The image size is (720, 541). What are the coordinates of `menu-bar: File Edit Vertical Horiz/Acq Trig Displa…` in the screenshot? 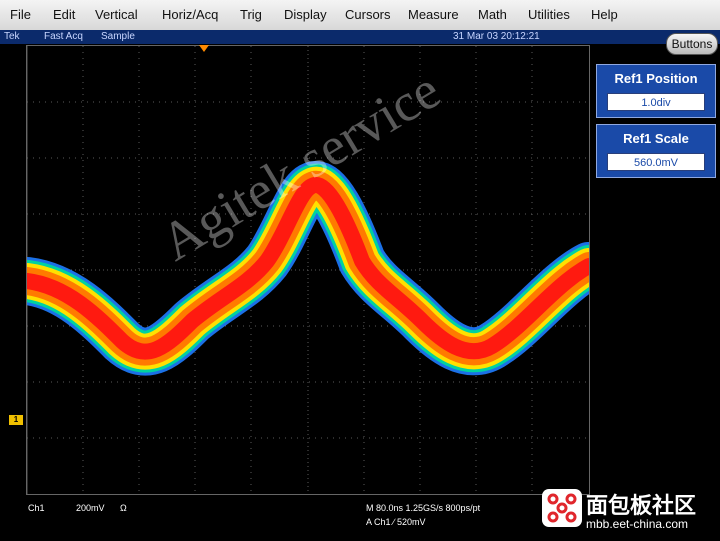 It's located at (360, 15).